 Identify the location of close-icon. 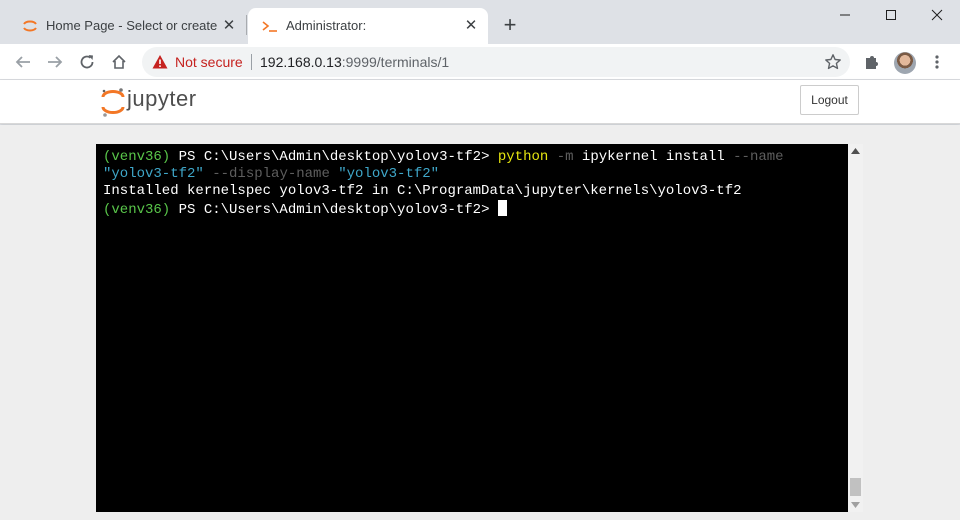
(937, 15).